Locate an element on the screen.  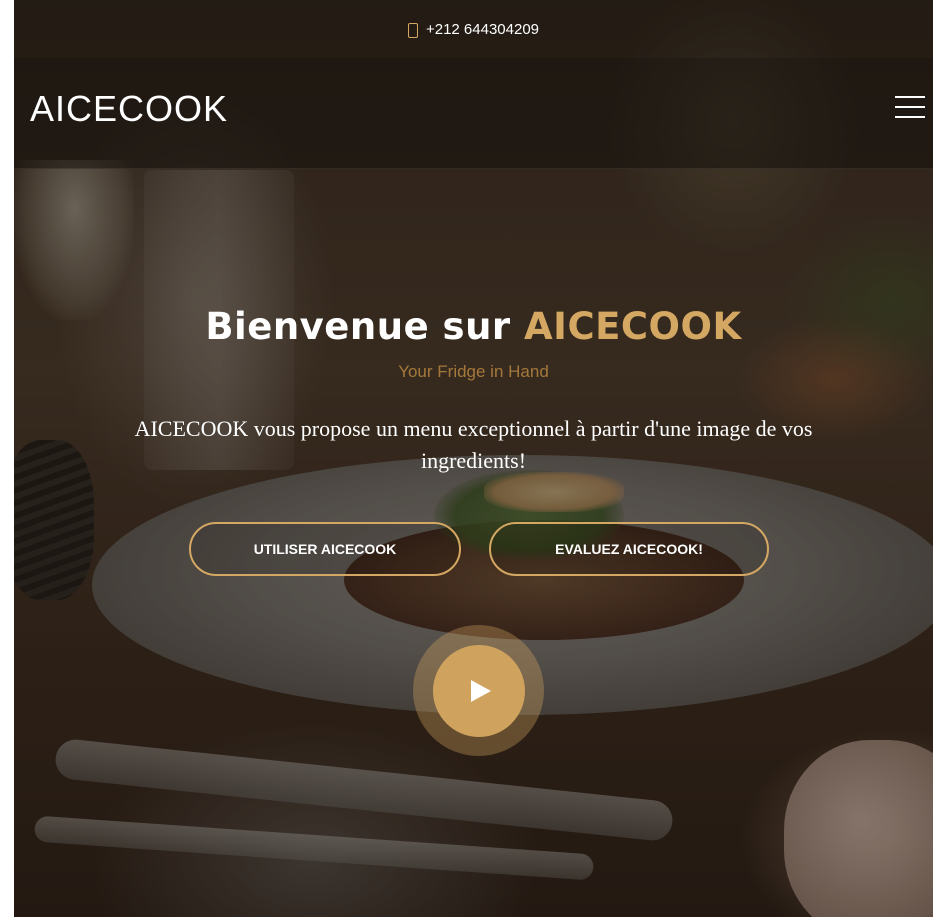
play-button-core is located at coordinates (478, 690).